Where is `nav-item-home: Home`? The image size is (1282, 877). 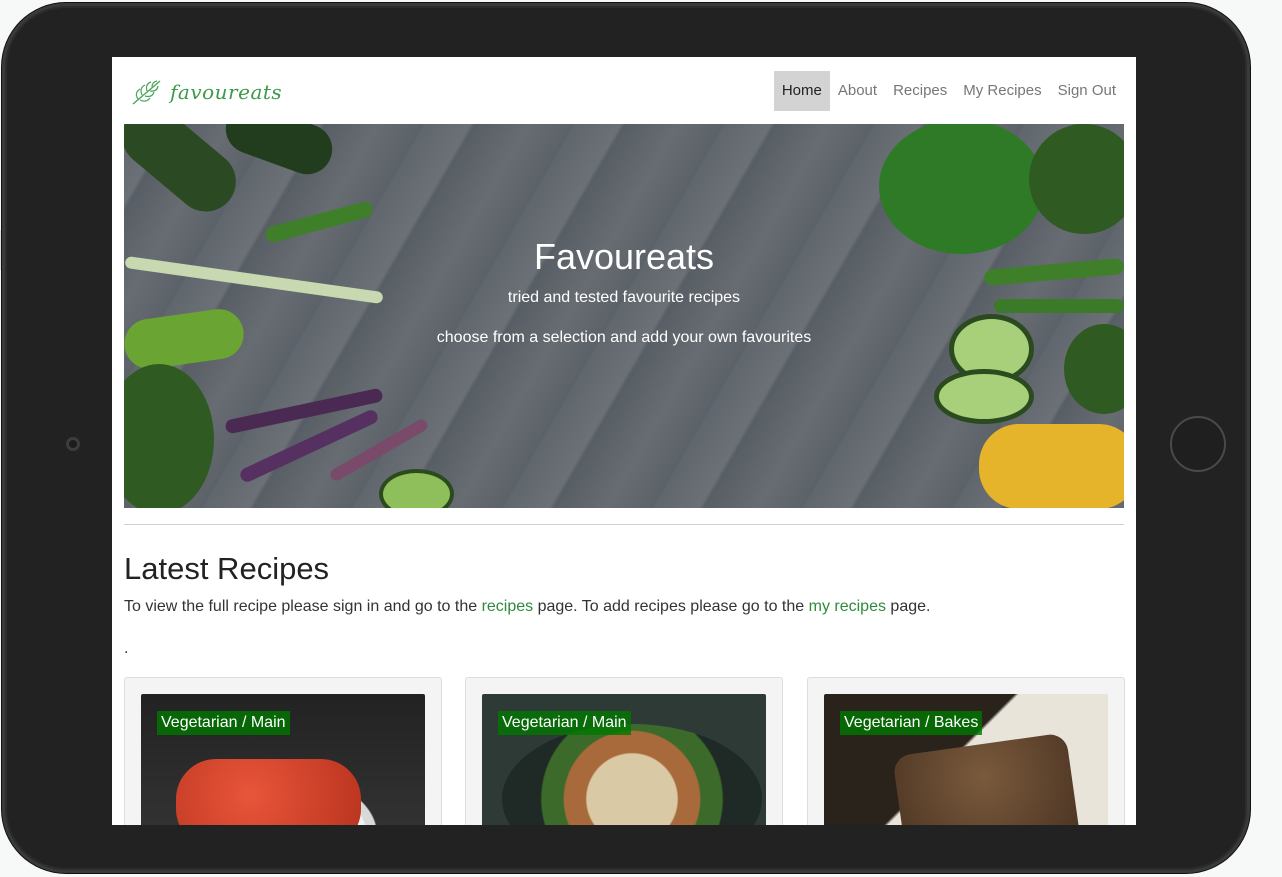
nav-item-home: Home is located at coordinates (801, 91).